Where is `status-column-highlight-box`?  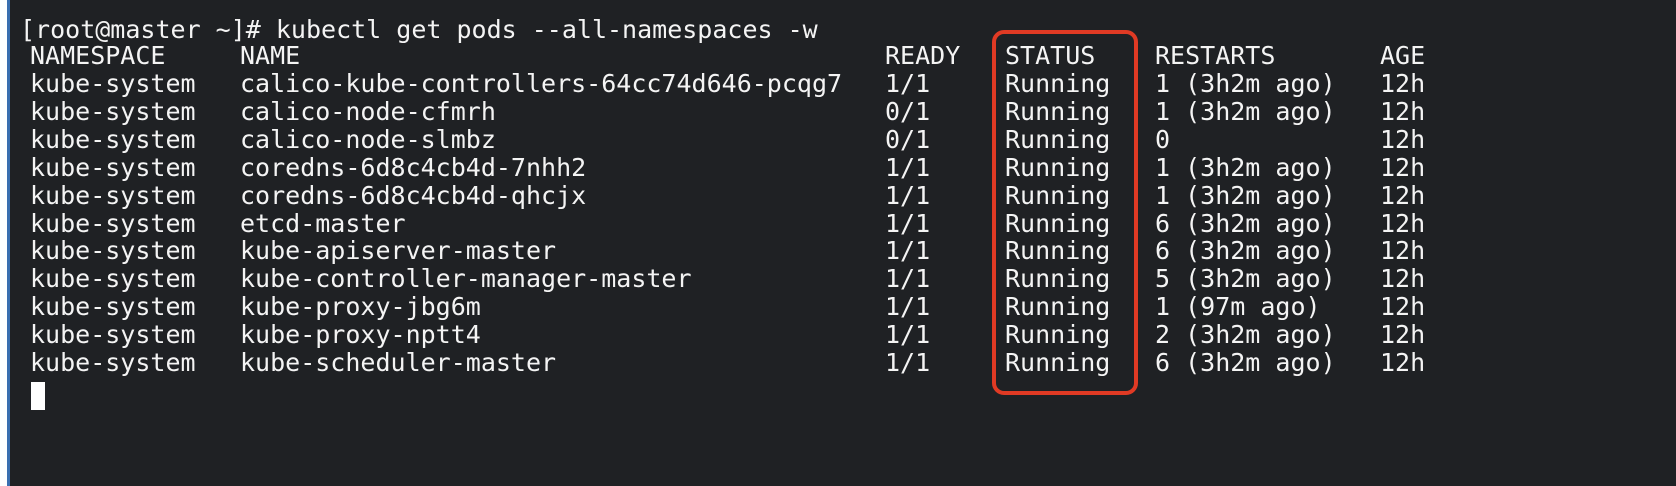 status-column-highlight-box is located at coordinates (1065, 212).